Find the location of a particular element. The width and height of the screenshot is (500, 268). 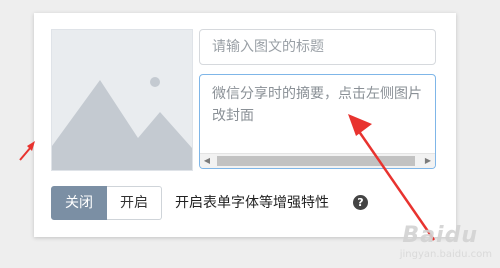

watermark-logo: Baidu is located at coordinates (440, 235).